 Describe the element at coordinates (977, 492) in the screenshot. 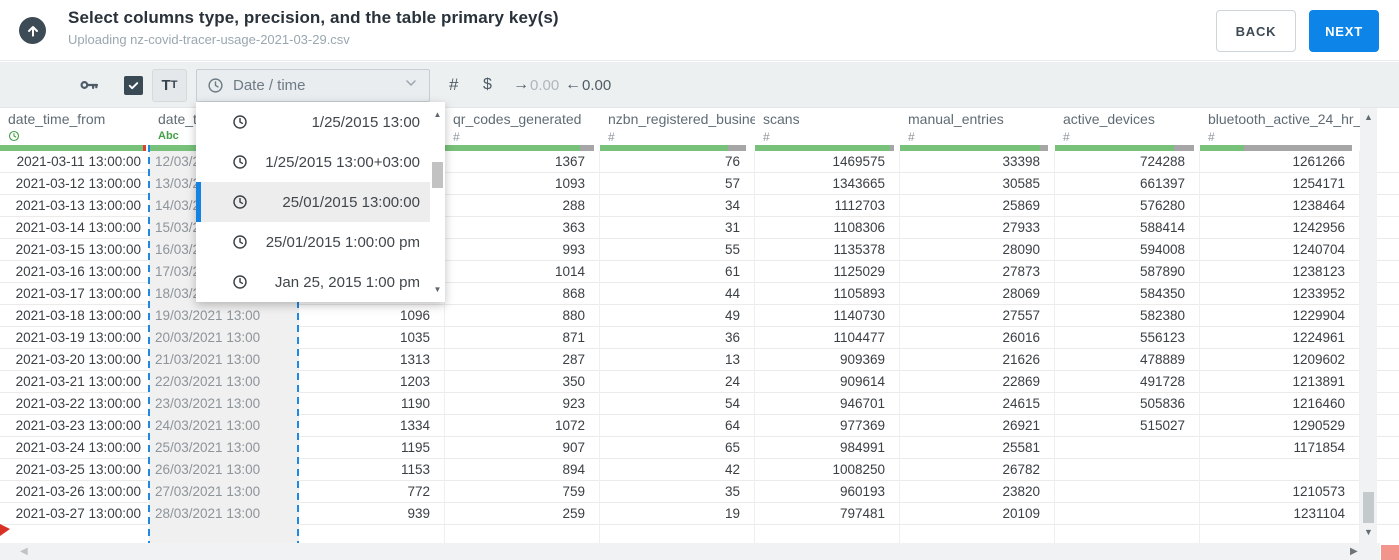

I see `cell: 23820` at that location.